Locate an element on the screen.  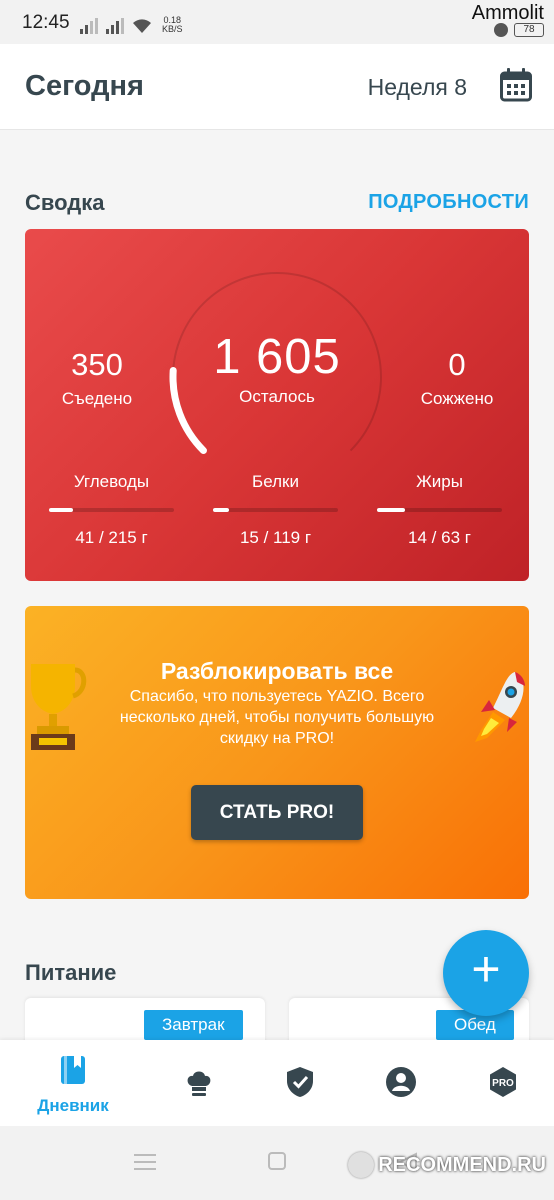
summary-title: Сводка is located at coordinates (65, 202).